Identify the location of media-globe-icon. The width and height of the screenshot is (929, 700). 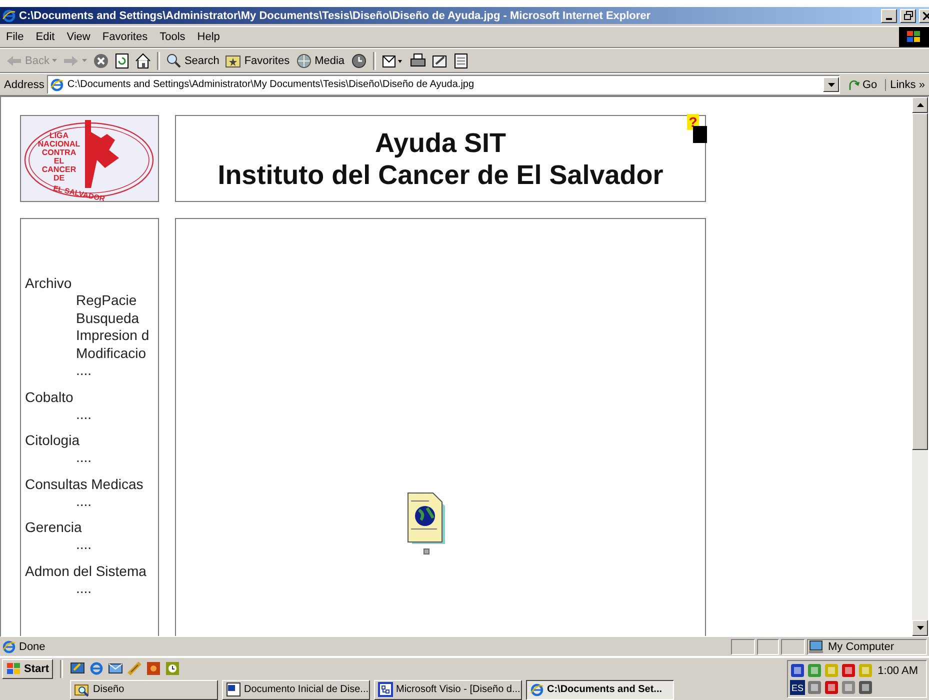
(304, 60).